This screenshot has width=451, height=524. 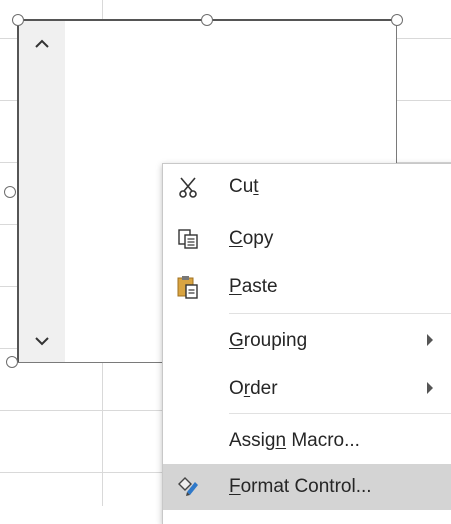 I want to click on menu-item-order: Order, so click(x=307, y=389).